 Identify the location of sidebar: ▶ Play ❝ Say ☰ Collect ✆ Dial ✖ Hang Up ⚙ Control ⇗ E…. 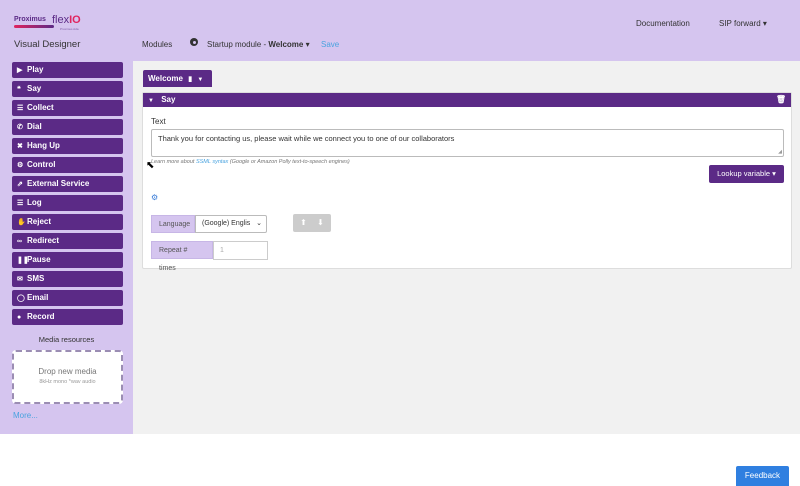
(66, 247).